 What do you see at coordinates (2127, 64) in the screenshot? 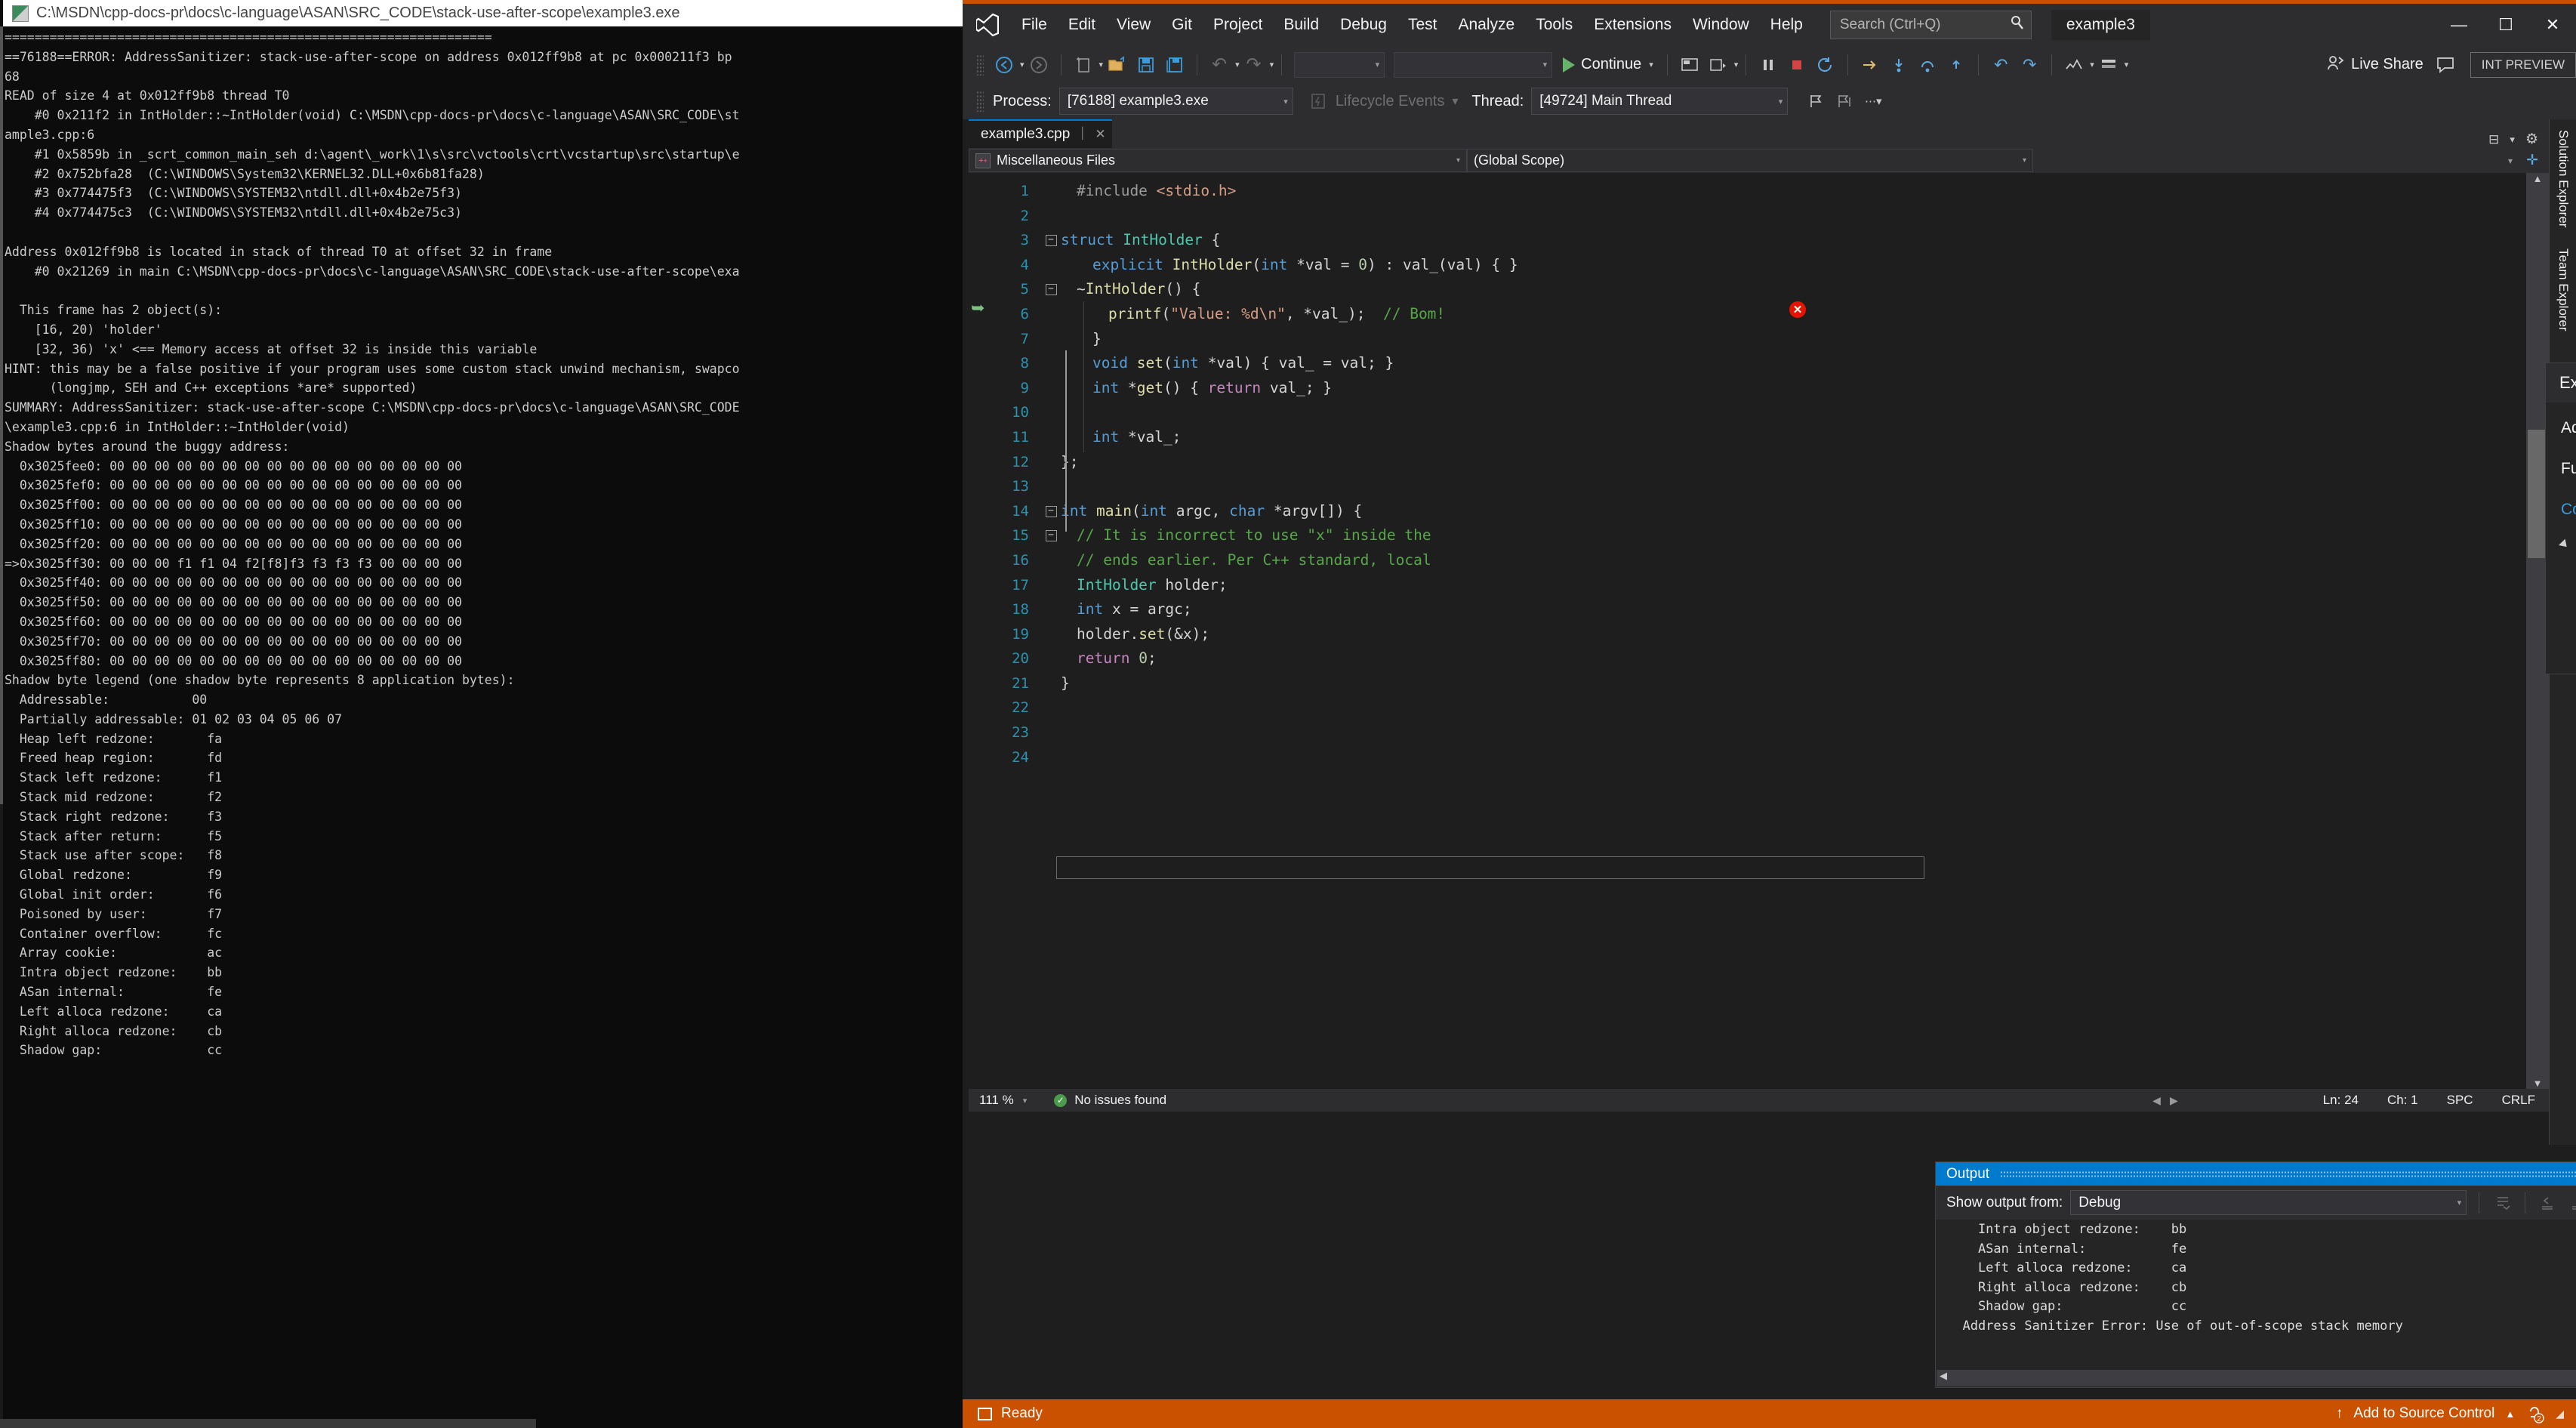
I see `threads-dropdown-icon: ▾` at bounding box center [2127, 64].